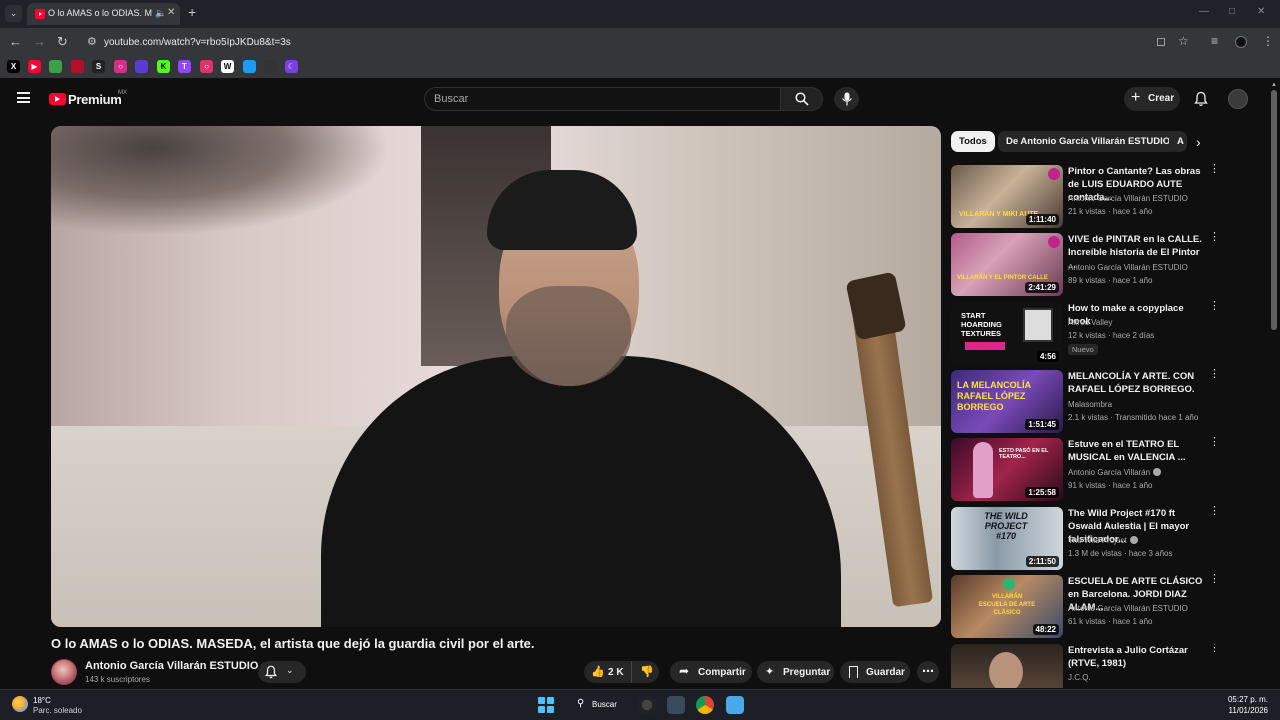 The width and height of the screenshot is (1280, 720). Describe the element at coordinates (15, 42) in the screenshot. I see `back-icon: ←` at that location.